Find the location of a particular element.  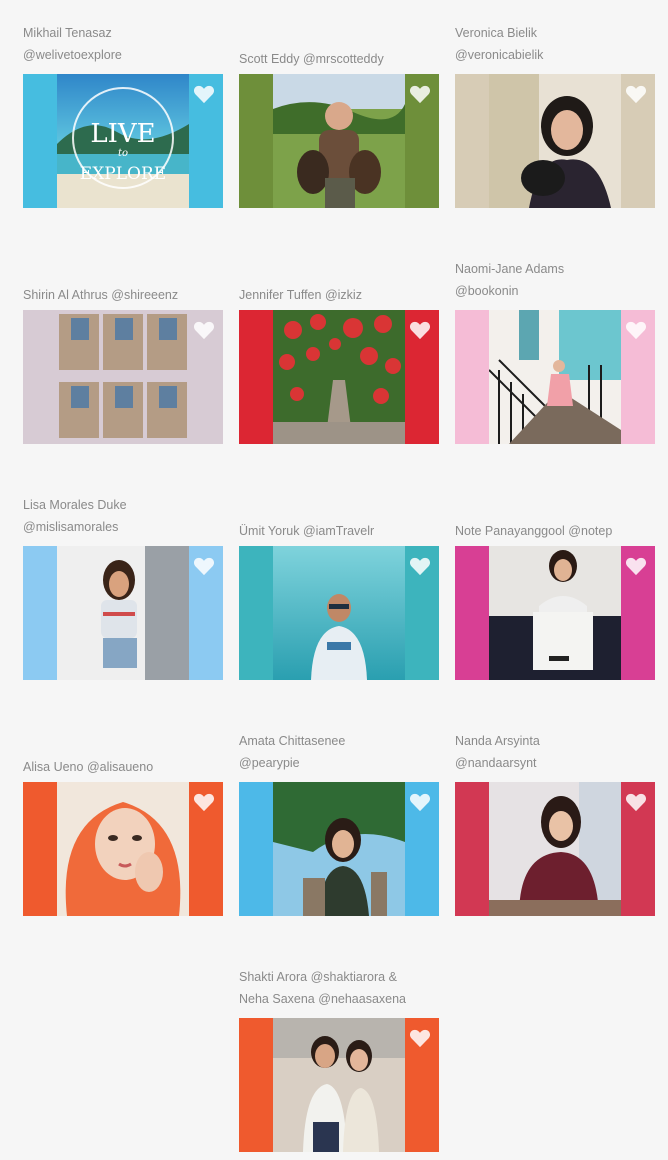

influencer-caption-line: Shirin Al Athrus @shireeenz is located at coordinates (123, 295).